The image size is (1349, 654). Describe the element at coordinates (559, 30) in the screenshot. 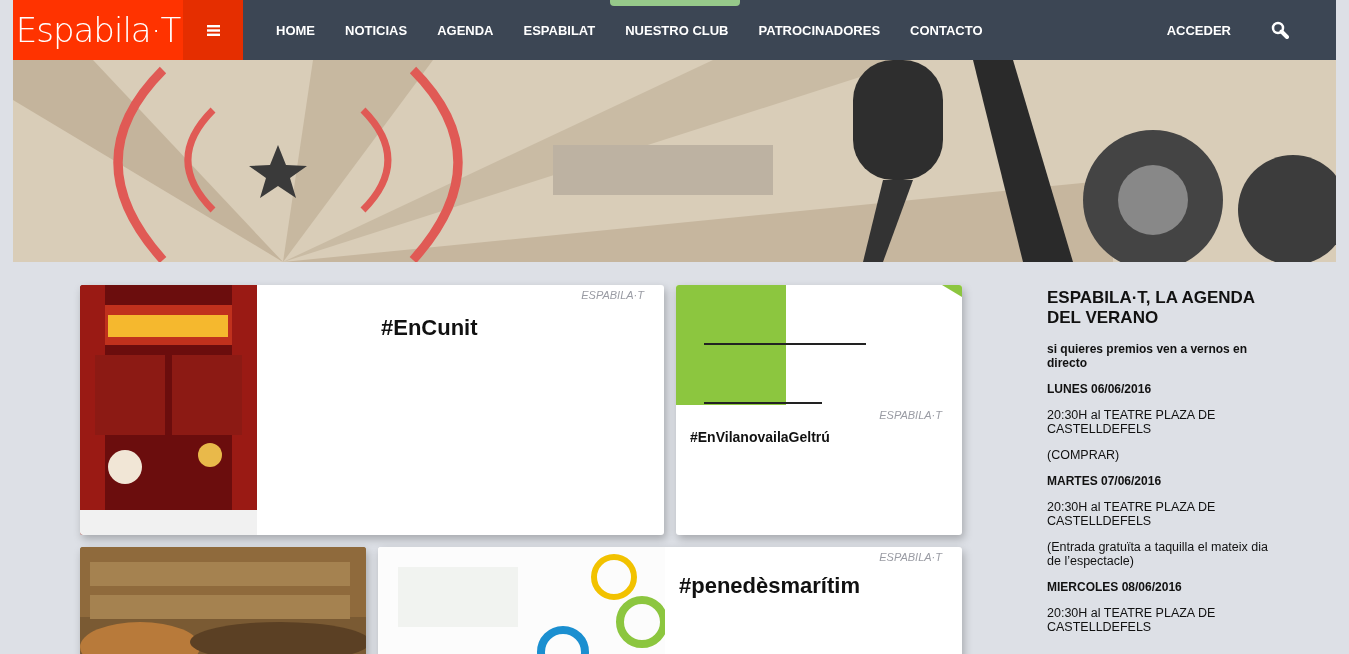

I see `nav-link: ESPABILAT` at that location.